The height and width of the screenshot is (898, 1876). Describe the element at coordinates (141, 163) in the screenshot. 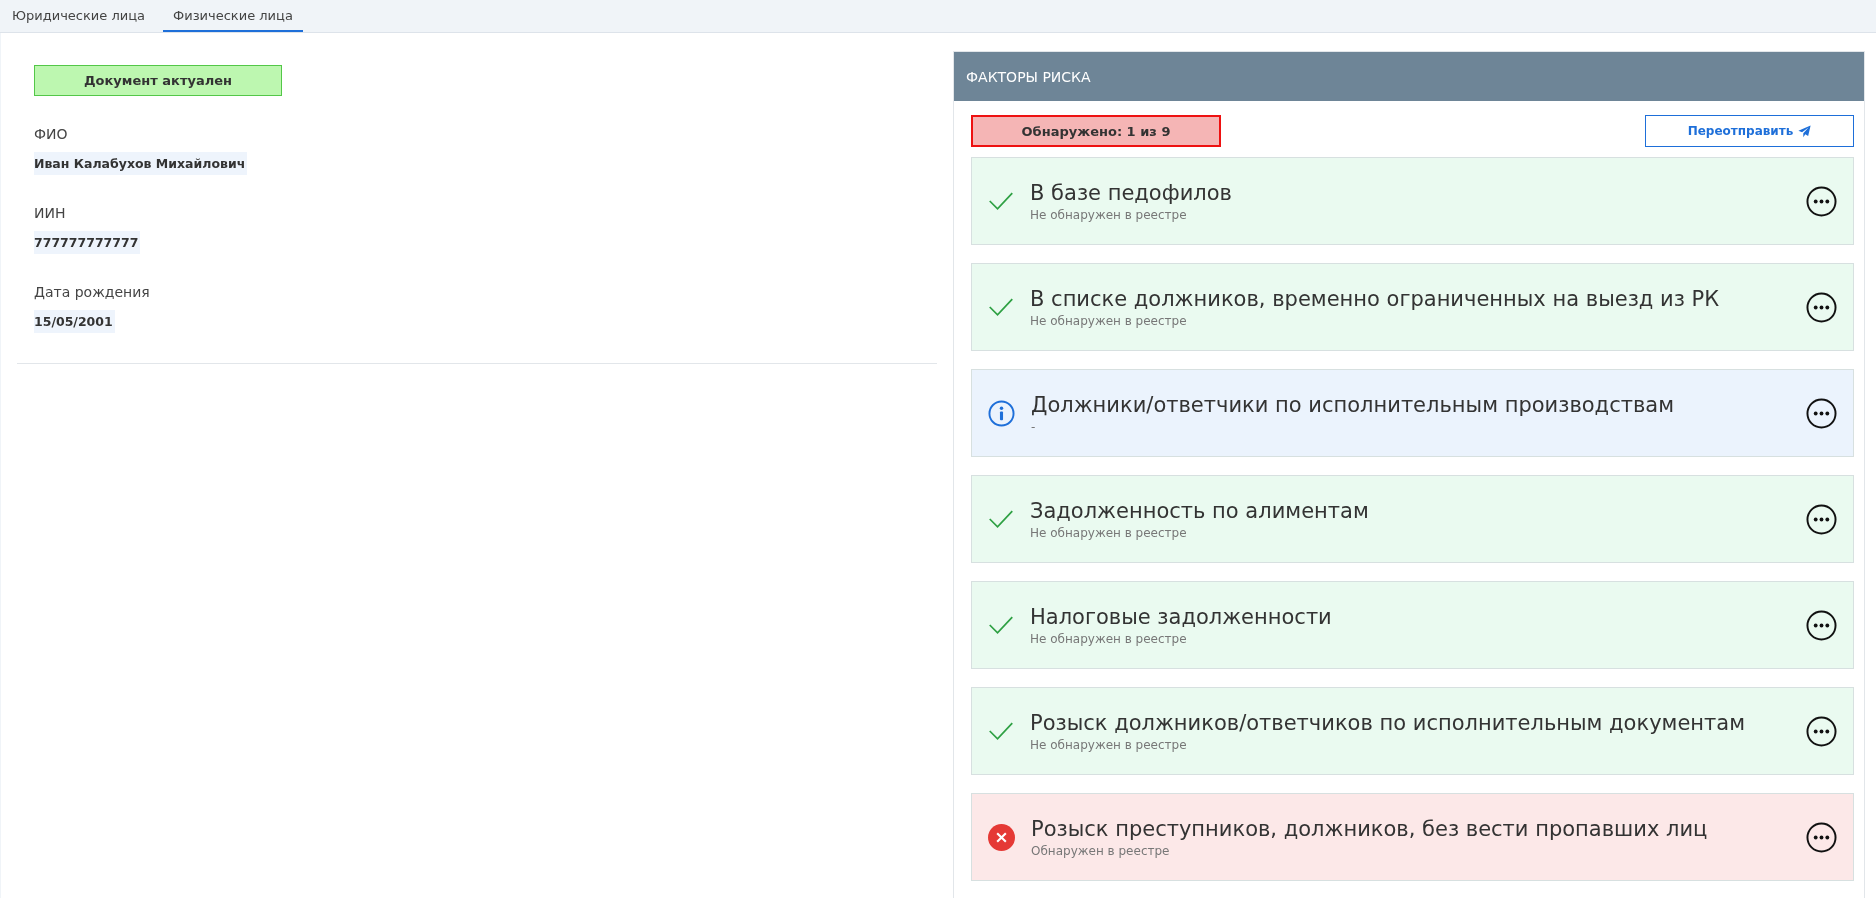

I see `field-value: Иван Калабухов Михайлович` at that location.